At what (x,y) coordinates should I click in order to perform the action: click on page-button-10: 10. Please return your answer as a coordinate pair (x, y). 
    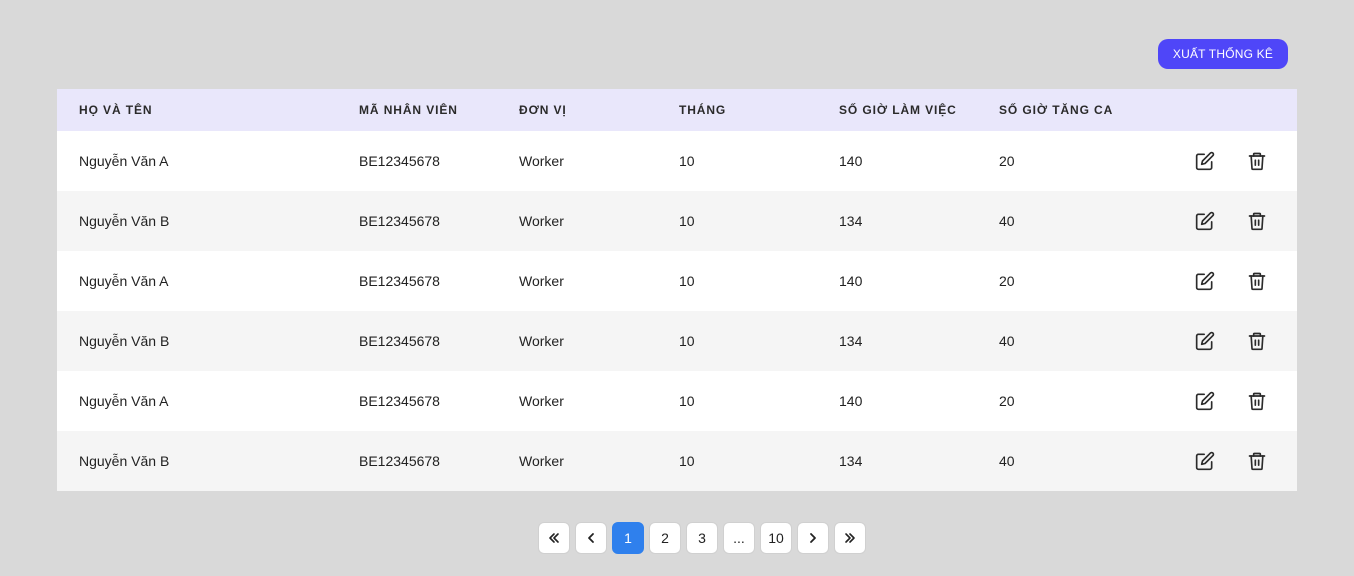
    Looking at the image, I should click on (776, 538).